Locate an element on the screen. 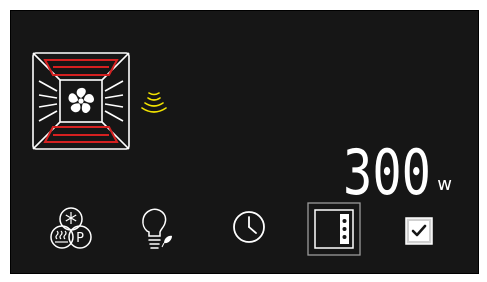 Image resolution: width=487 pixels, height=282 pixels. clock-icon is located at coordinates (249, 227).